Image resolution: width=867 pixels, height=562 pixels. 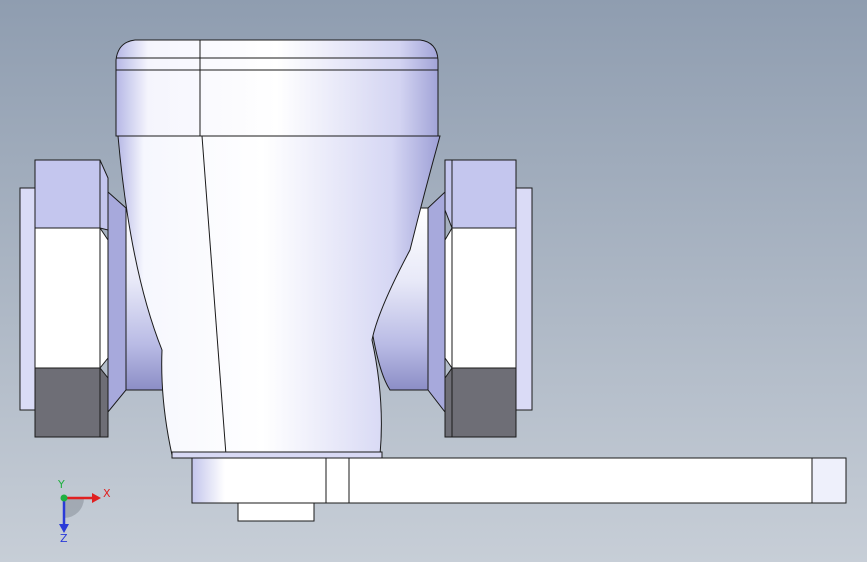 What do you see at coordinates (64, 498) in the screenshot?
I see `y-axis-dot-icon` at bounding box center [64, 498].